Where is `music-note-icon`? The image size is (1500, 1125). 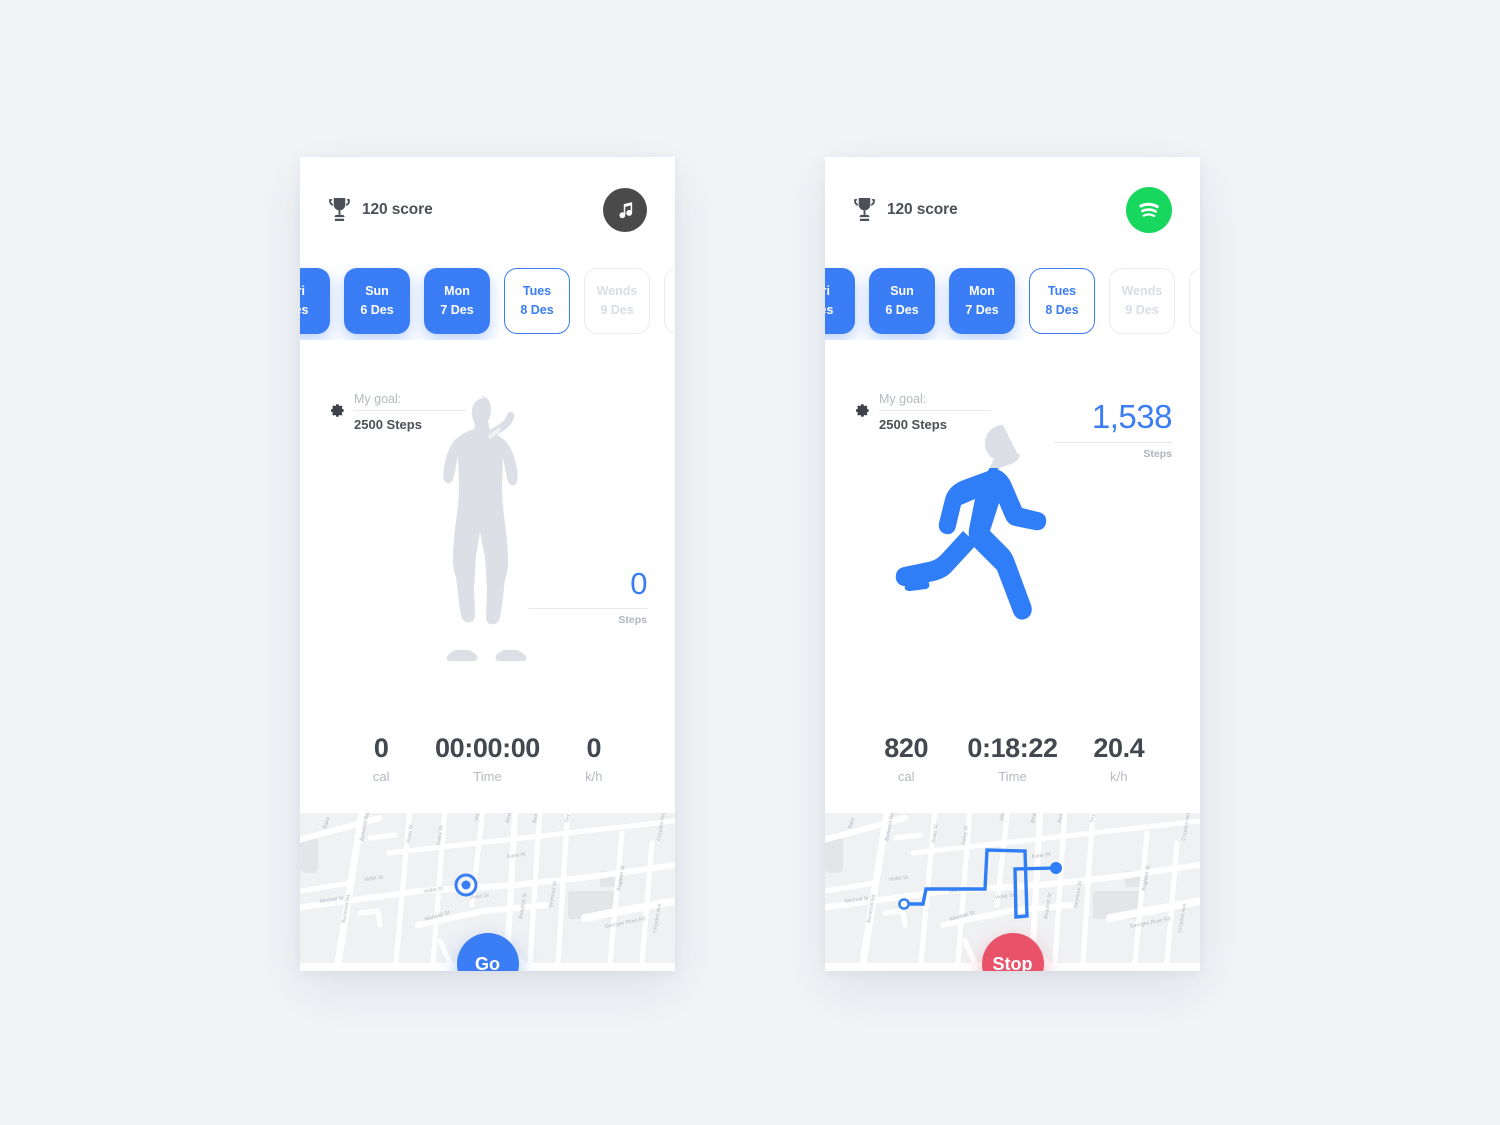
music-note-icon is located at coordinates (625, 210).